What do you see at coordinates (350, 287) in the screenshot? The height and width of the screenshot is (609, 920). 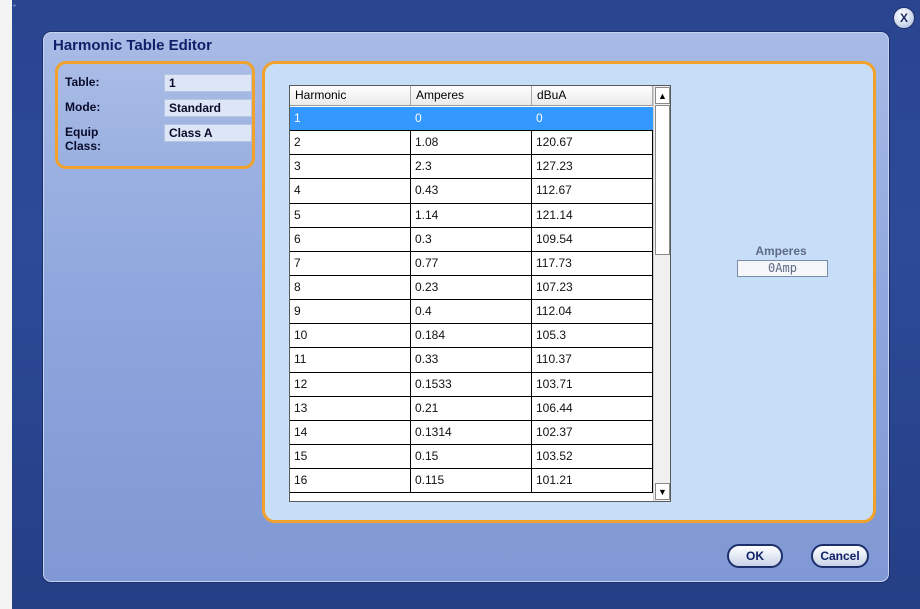 I see `harmonic-cell: 8` at bounding box center [350, 287].